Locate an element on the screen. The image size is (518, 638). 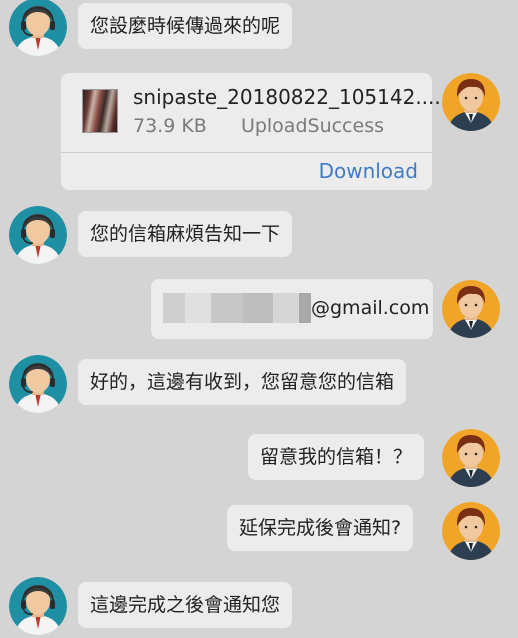
message-bubble: 好的，這邊有收到，您留意您的信箱 is located at coordinates (242, 382).